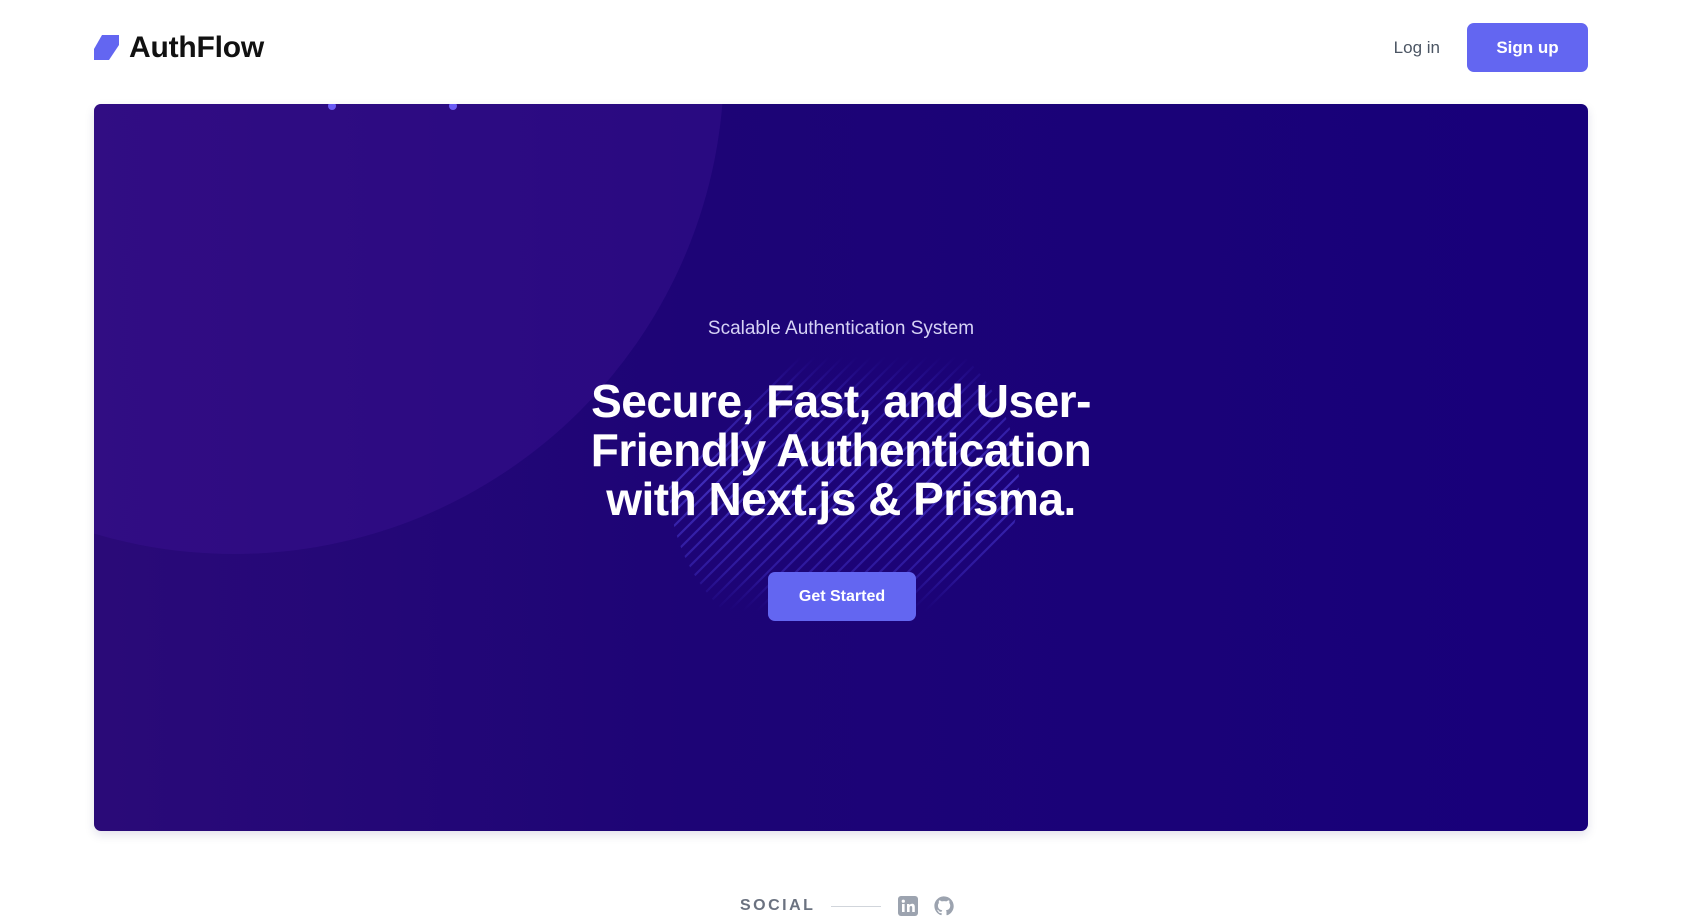  I want to click on hero-eyebrow: Scalable Authentication System, so click(841, 328).